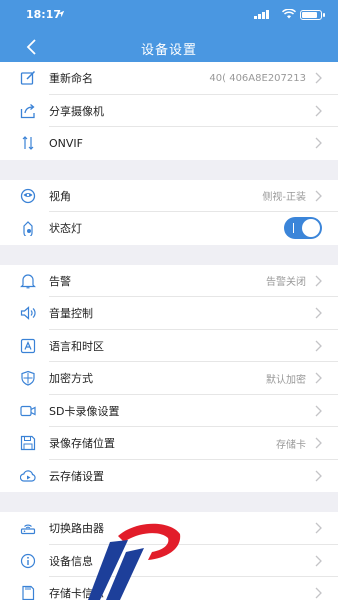 The image size is (338, 600). Describe the element at coordinates (169, 78) in the screenshot. I see `row-rename: 重新命名 40( 406A8E207213` at that location.